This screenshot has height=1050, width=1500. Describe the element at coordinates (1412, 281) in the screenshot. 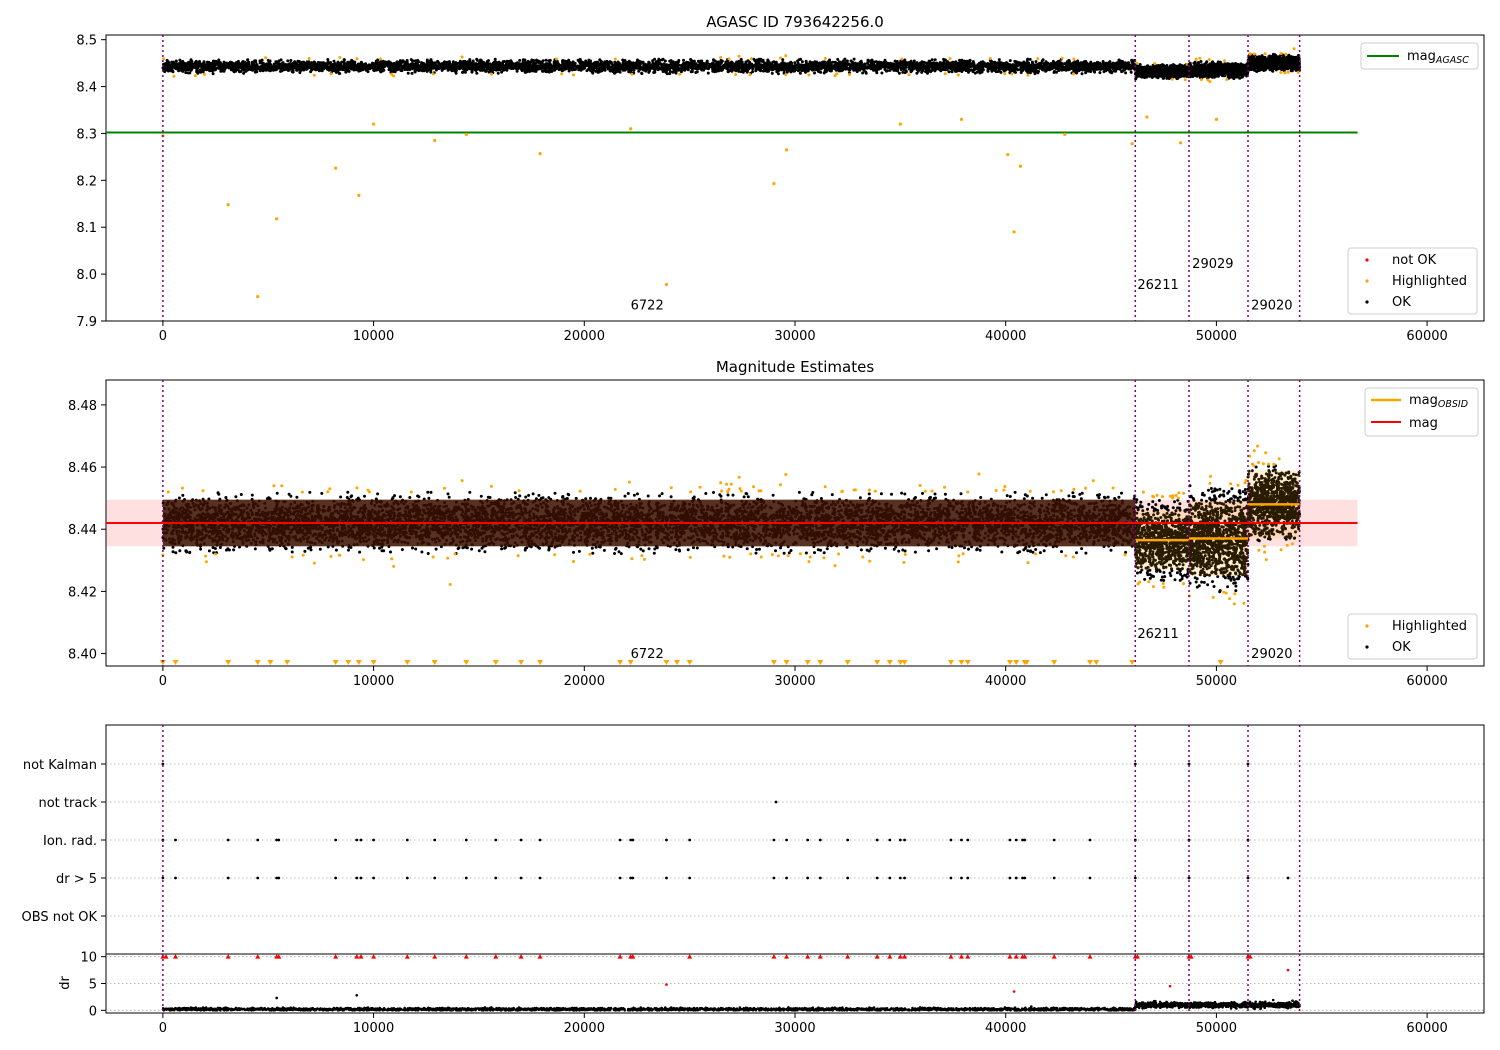

I see `panel1-legend-bottom: not OK Highlighted OK` at that location.